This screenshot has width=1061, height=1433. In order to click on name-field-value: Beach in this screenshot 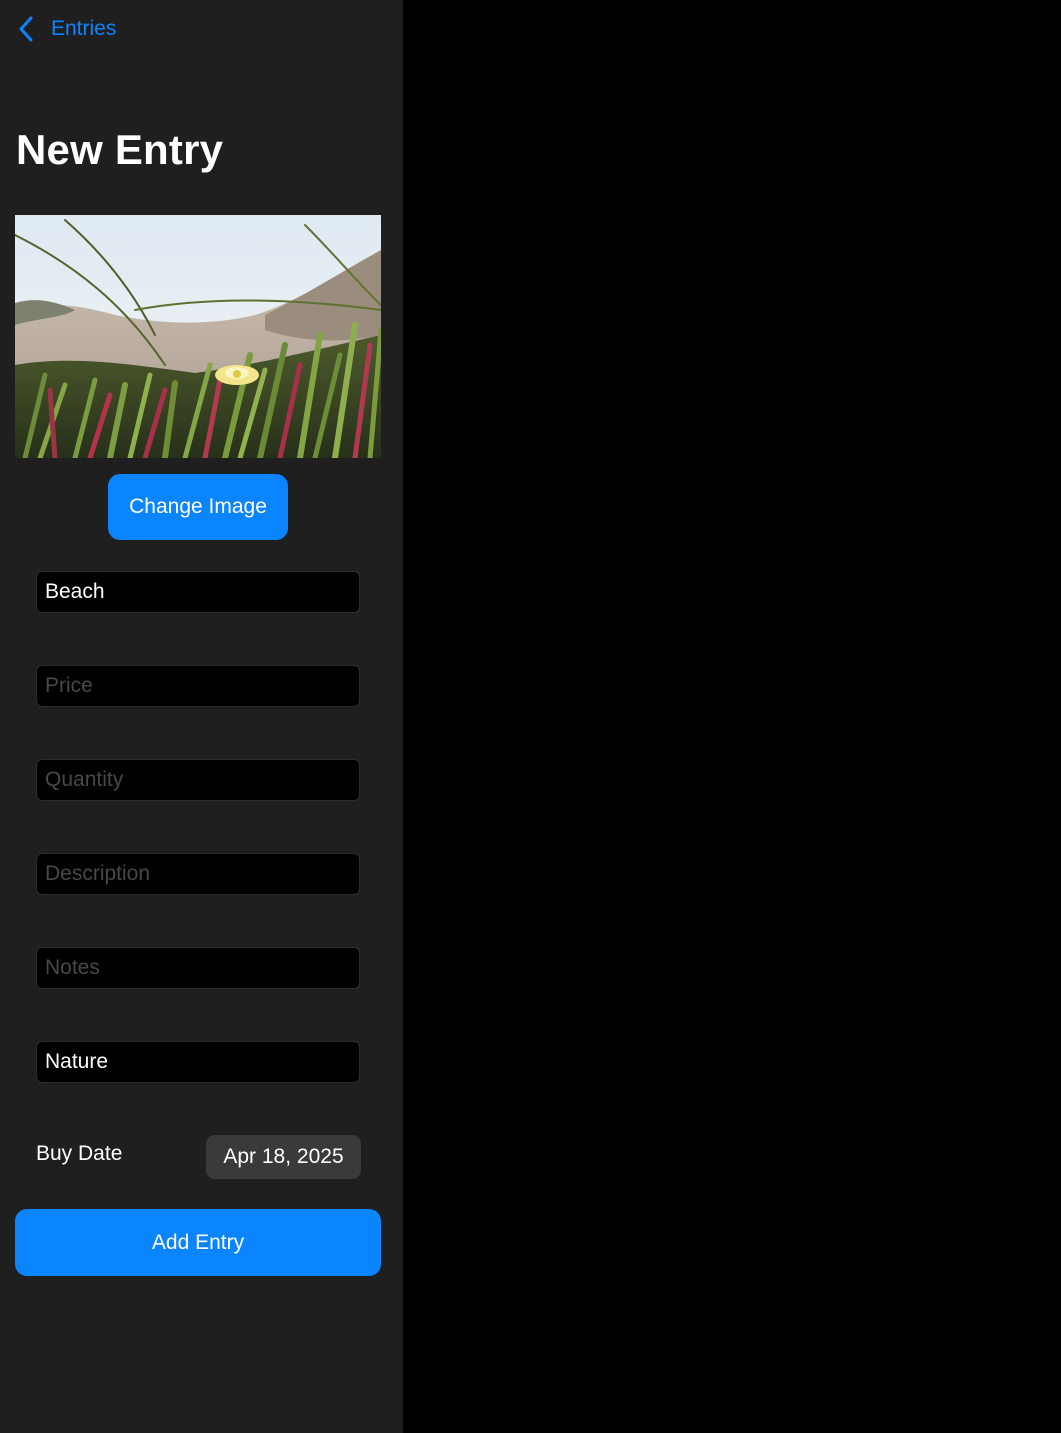, I will do `click(75, 591)`.